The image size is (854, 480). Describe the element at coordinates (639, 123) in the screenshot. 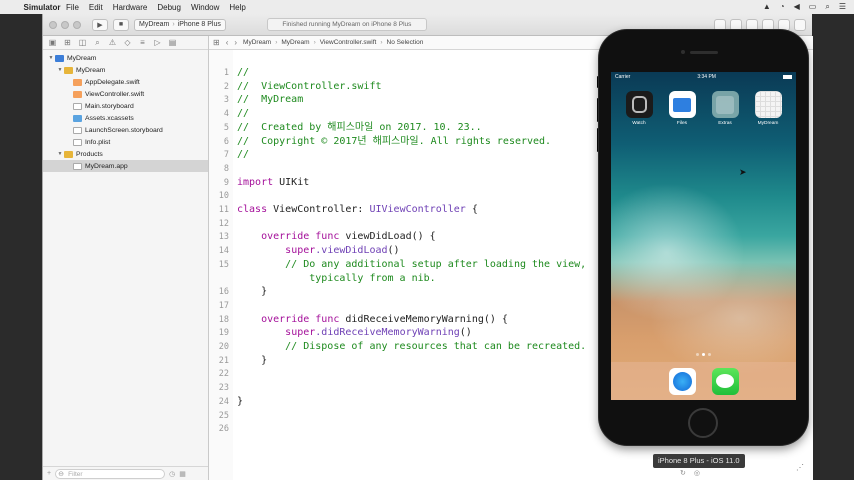

I see `app-label: Watch` at that location.